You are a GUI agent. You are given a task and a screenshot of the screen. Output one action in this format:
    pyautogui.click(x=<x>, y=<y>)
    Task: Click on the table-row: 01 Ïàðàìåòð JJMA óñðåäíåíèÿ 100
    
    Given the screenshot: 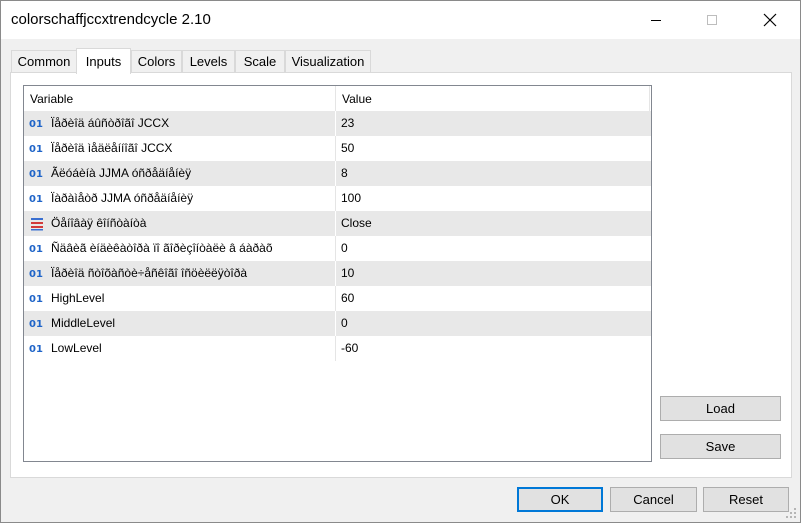 What is the action you would take?
    pyautogui.click(x=337, y=198)
    